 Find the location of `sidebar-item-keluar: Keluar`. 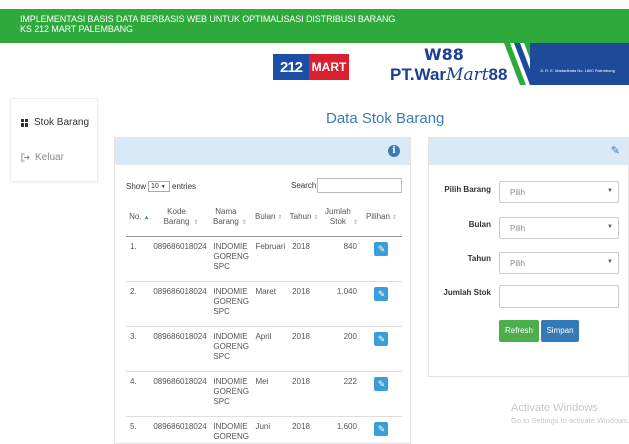

sidebar-item-keluar: Keluar is located at coordinates (42, 157).